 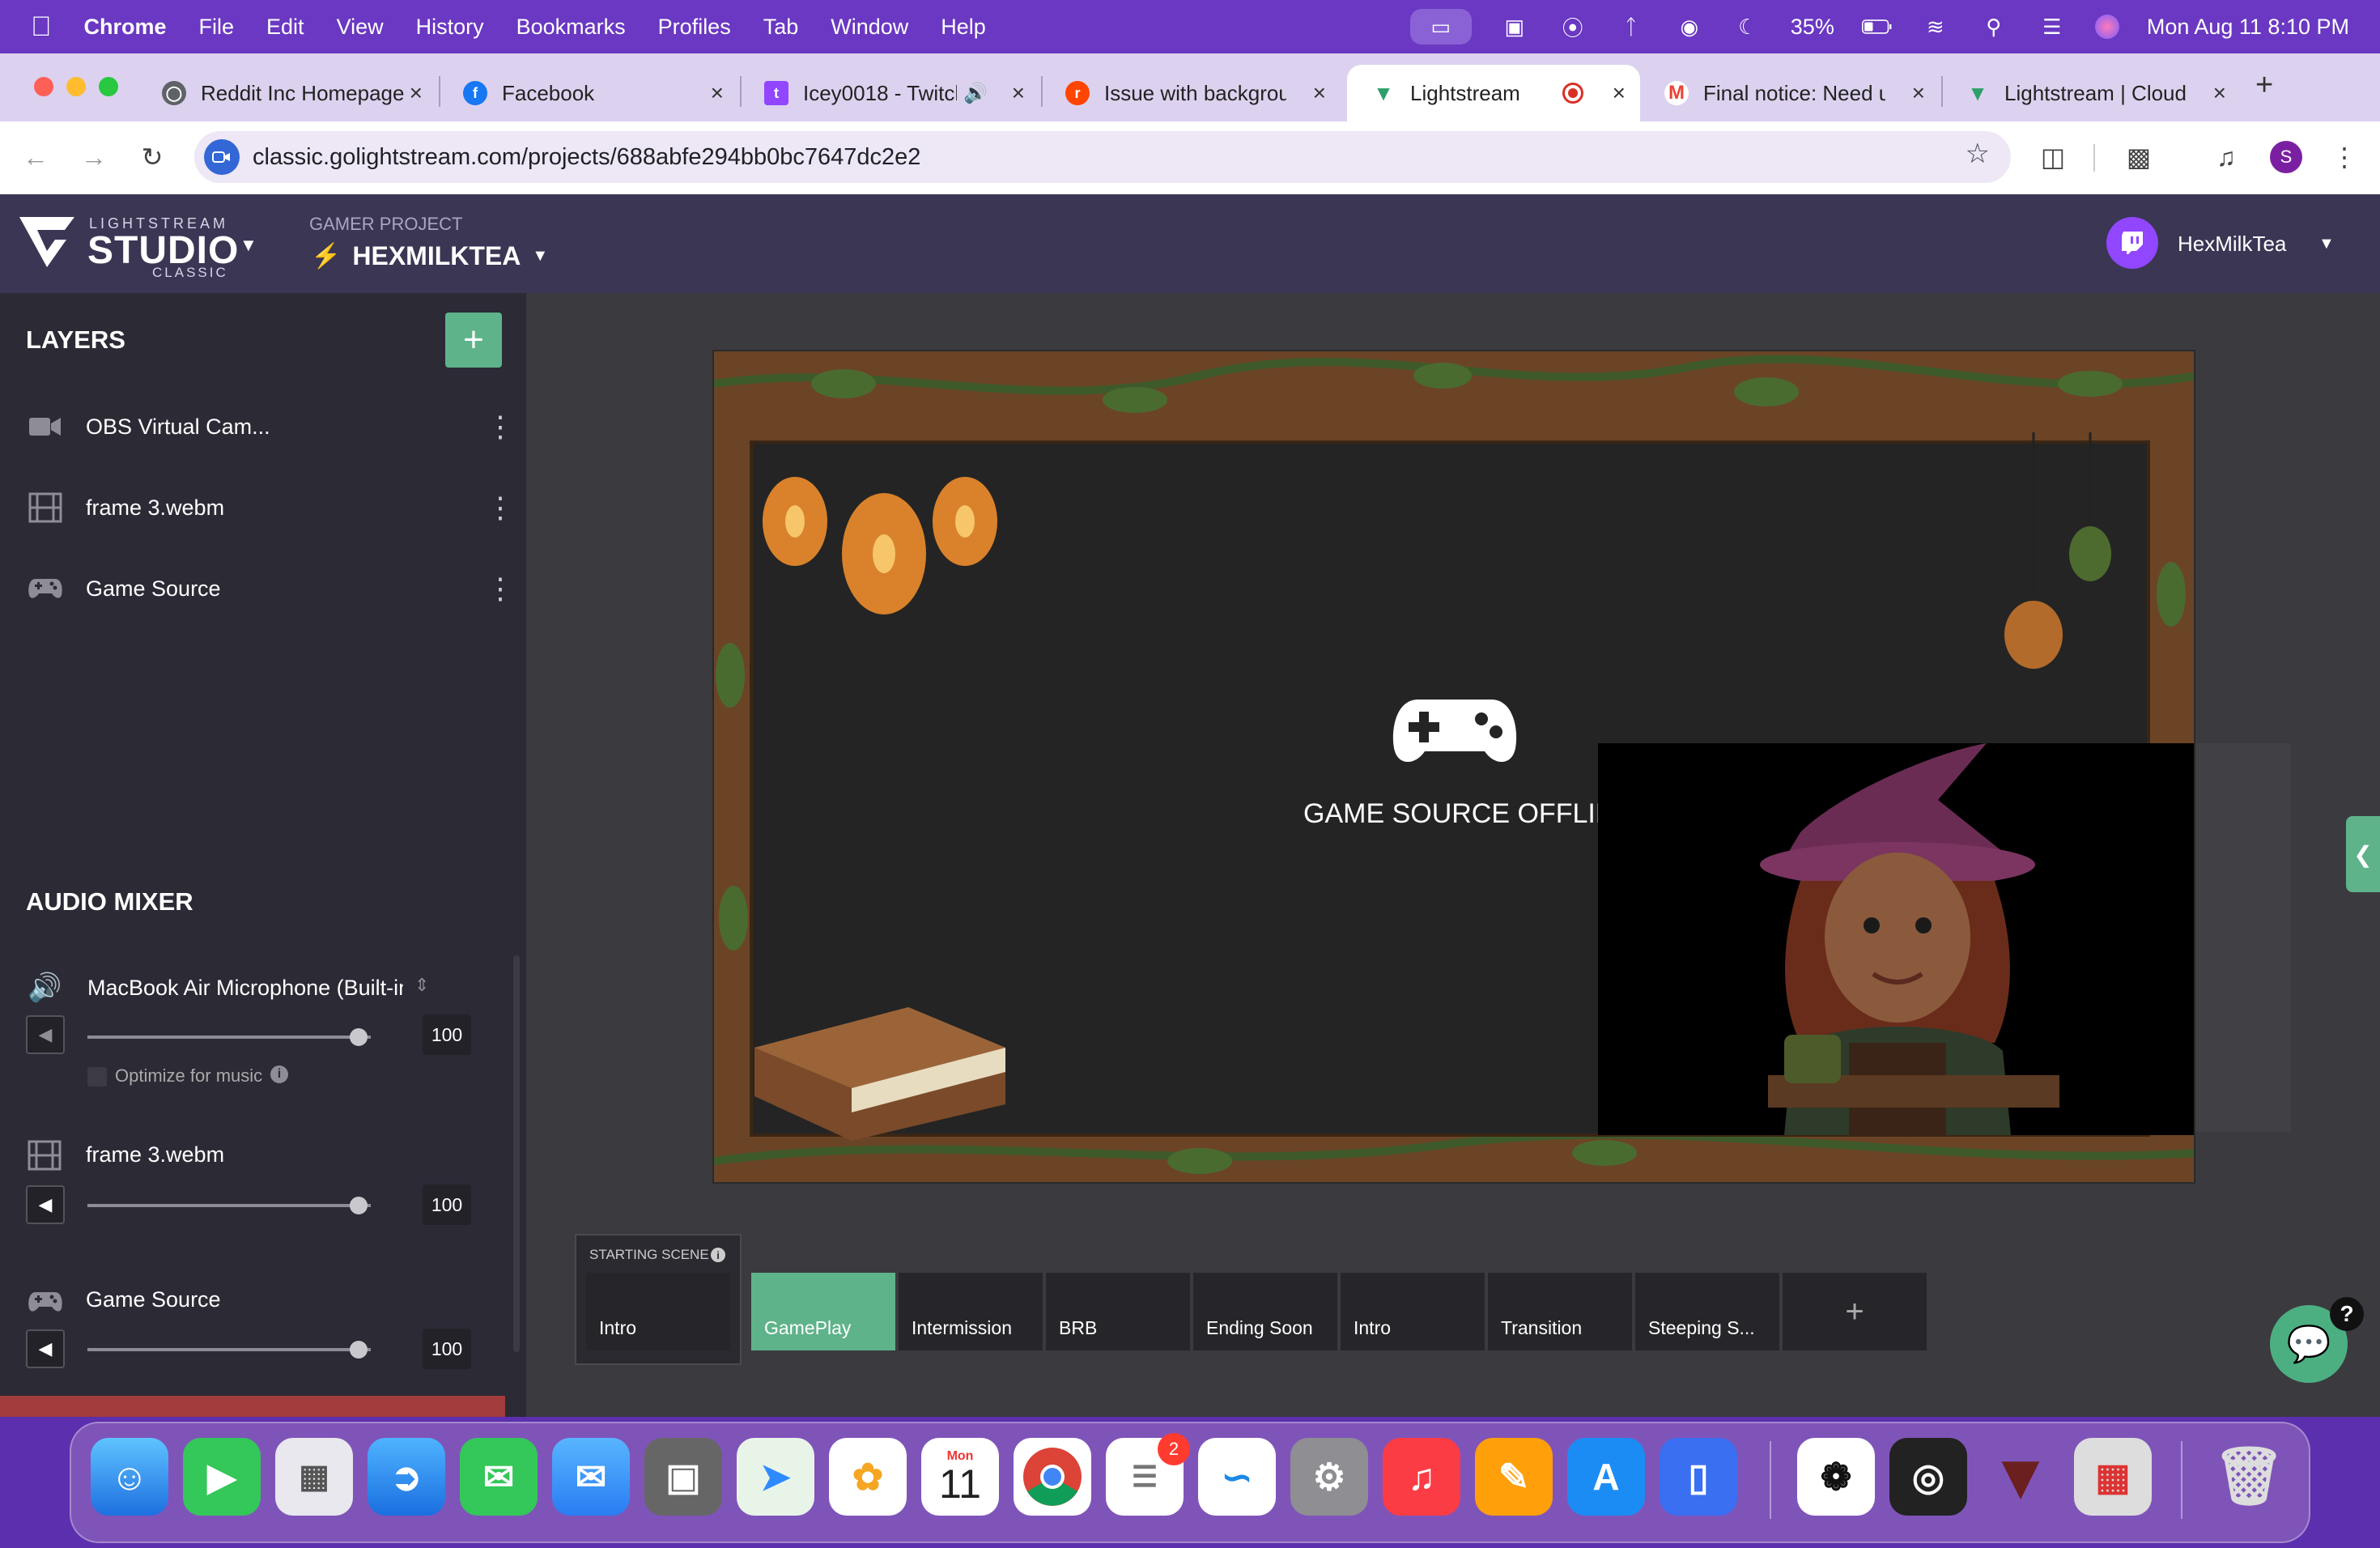 I want to click on tab-reddit-inc: ◯ Reddit Inc Homepage ×, so click(x=288, y=93).